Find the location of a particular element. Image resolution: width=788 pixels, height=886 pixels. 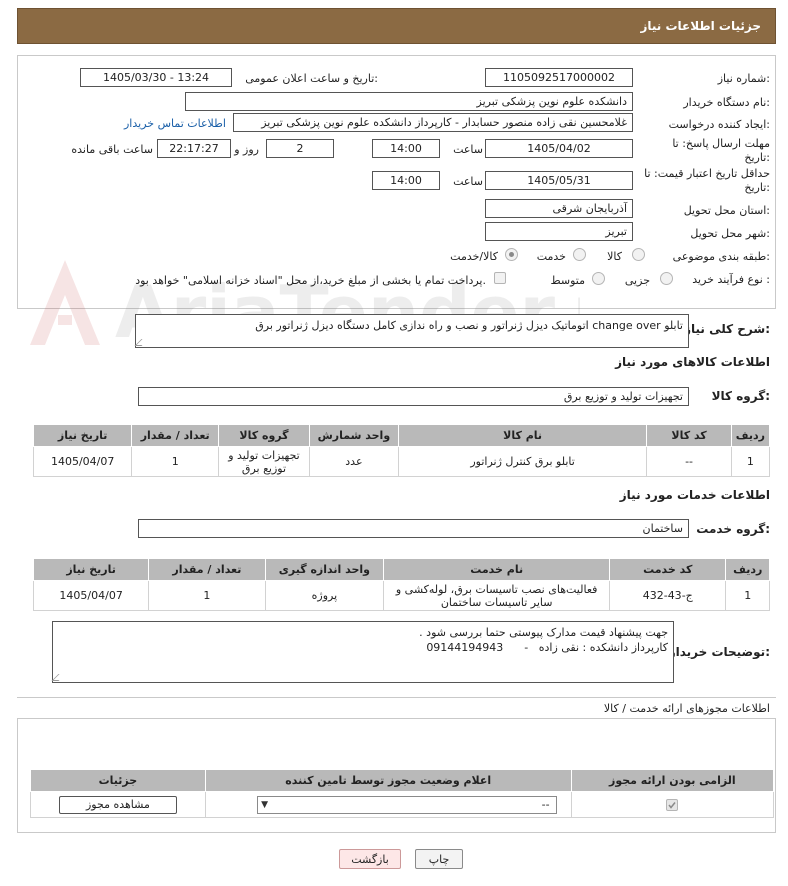

cell-permit-required is located at coordinates (672, 804).